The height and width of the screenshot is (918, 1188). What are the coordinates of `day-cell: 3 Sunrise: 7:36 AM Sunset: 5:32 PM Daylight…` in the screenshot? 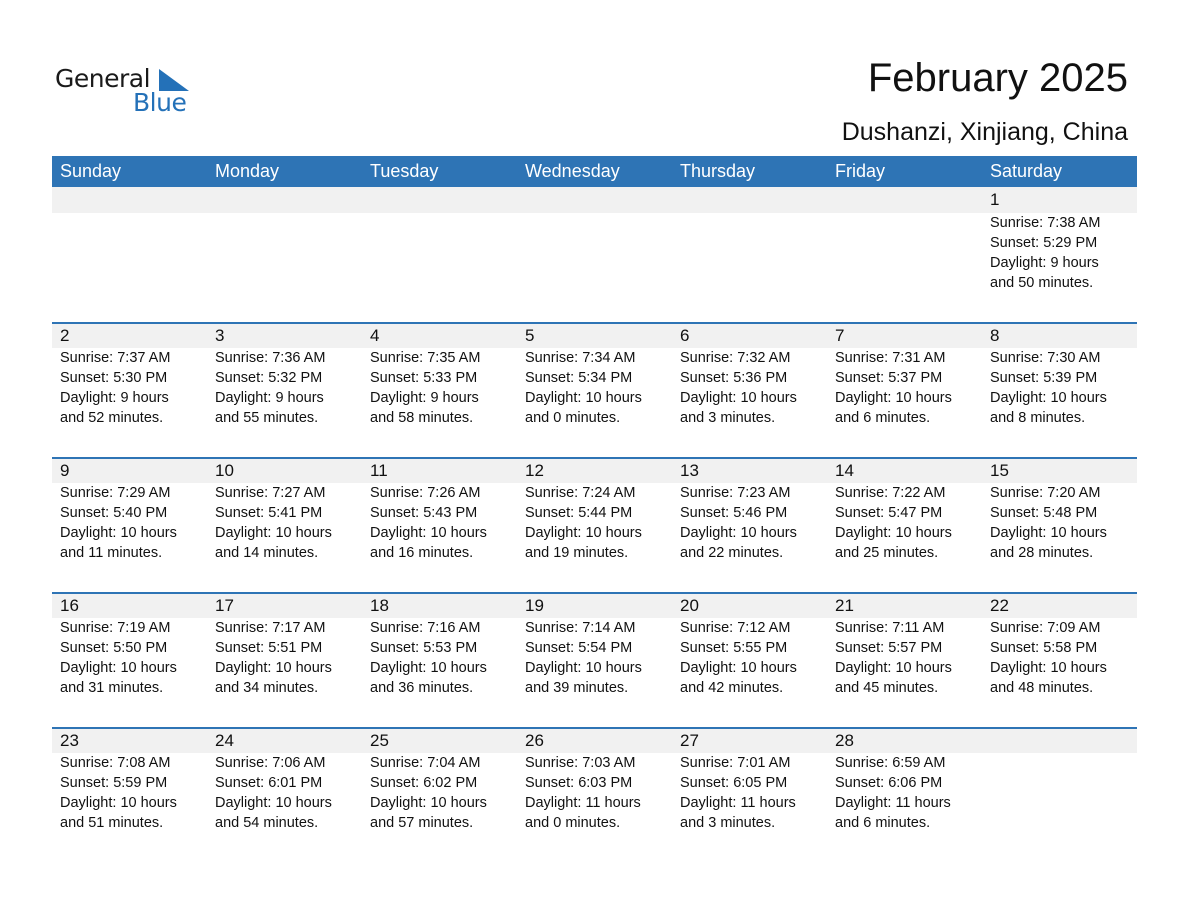 It's located at (284, 390).